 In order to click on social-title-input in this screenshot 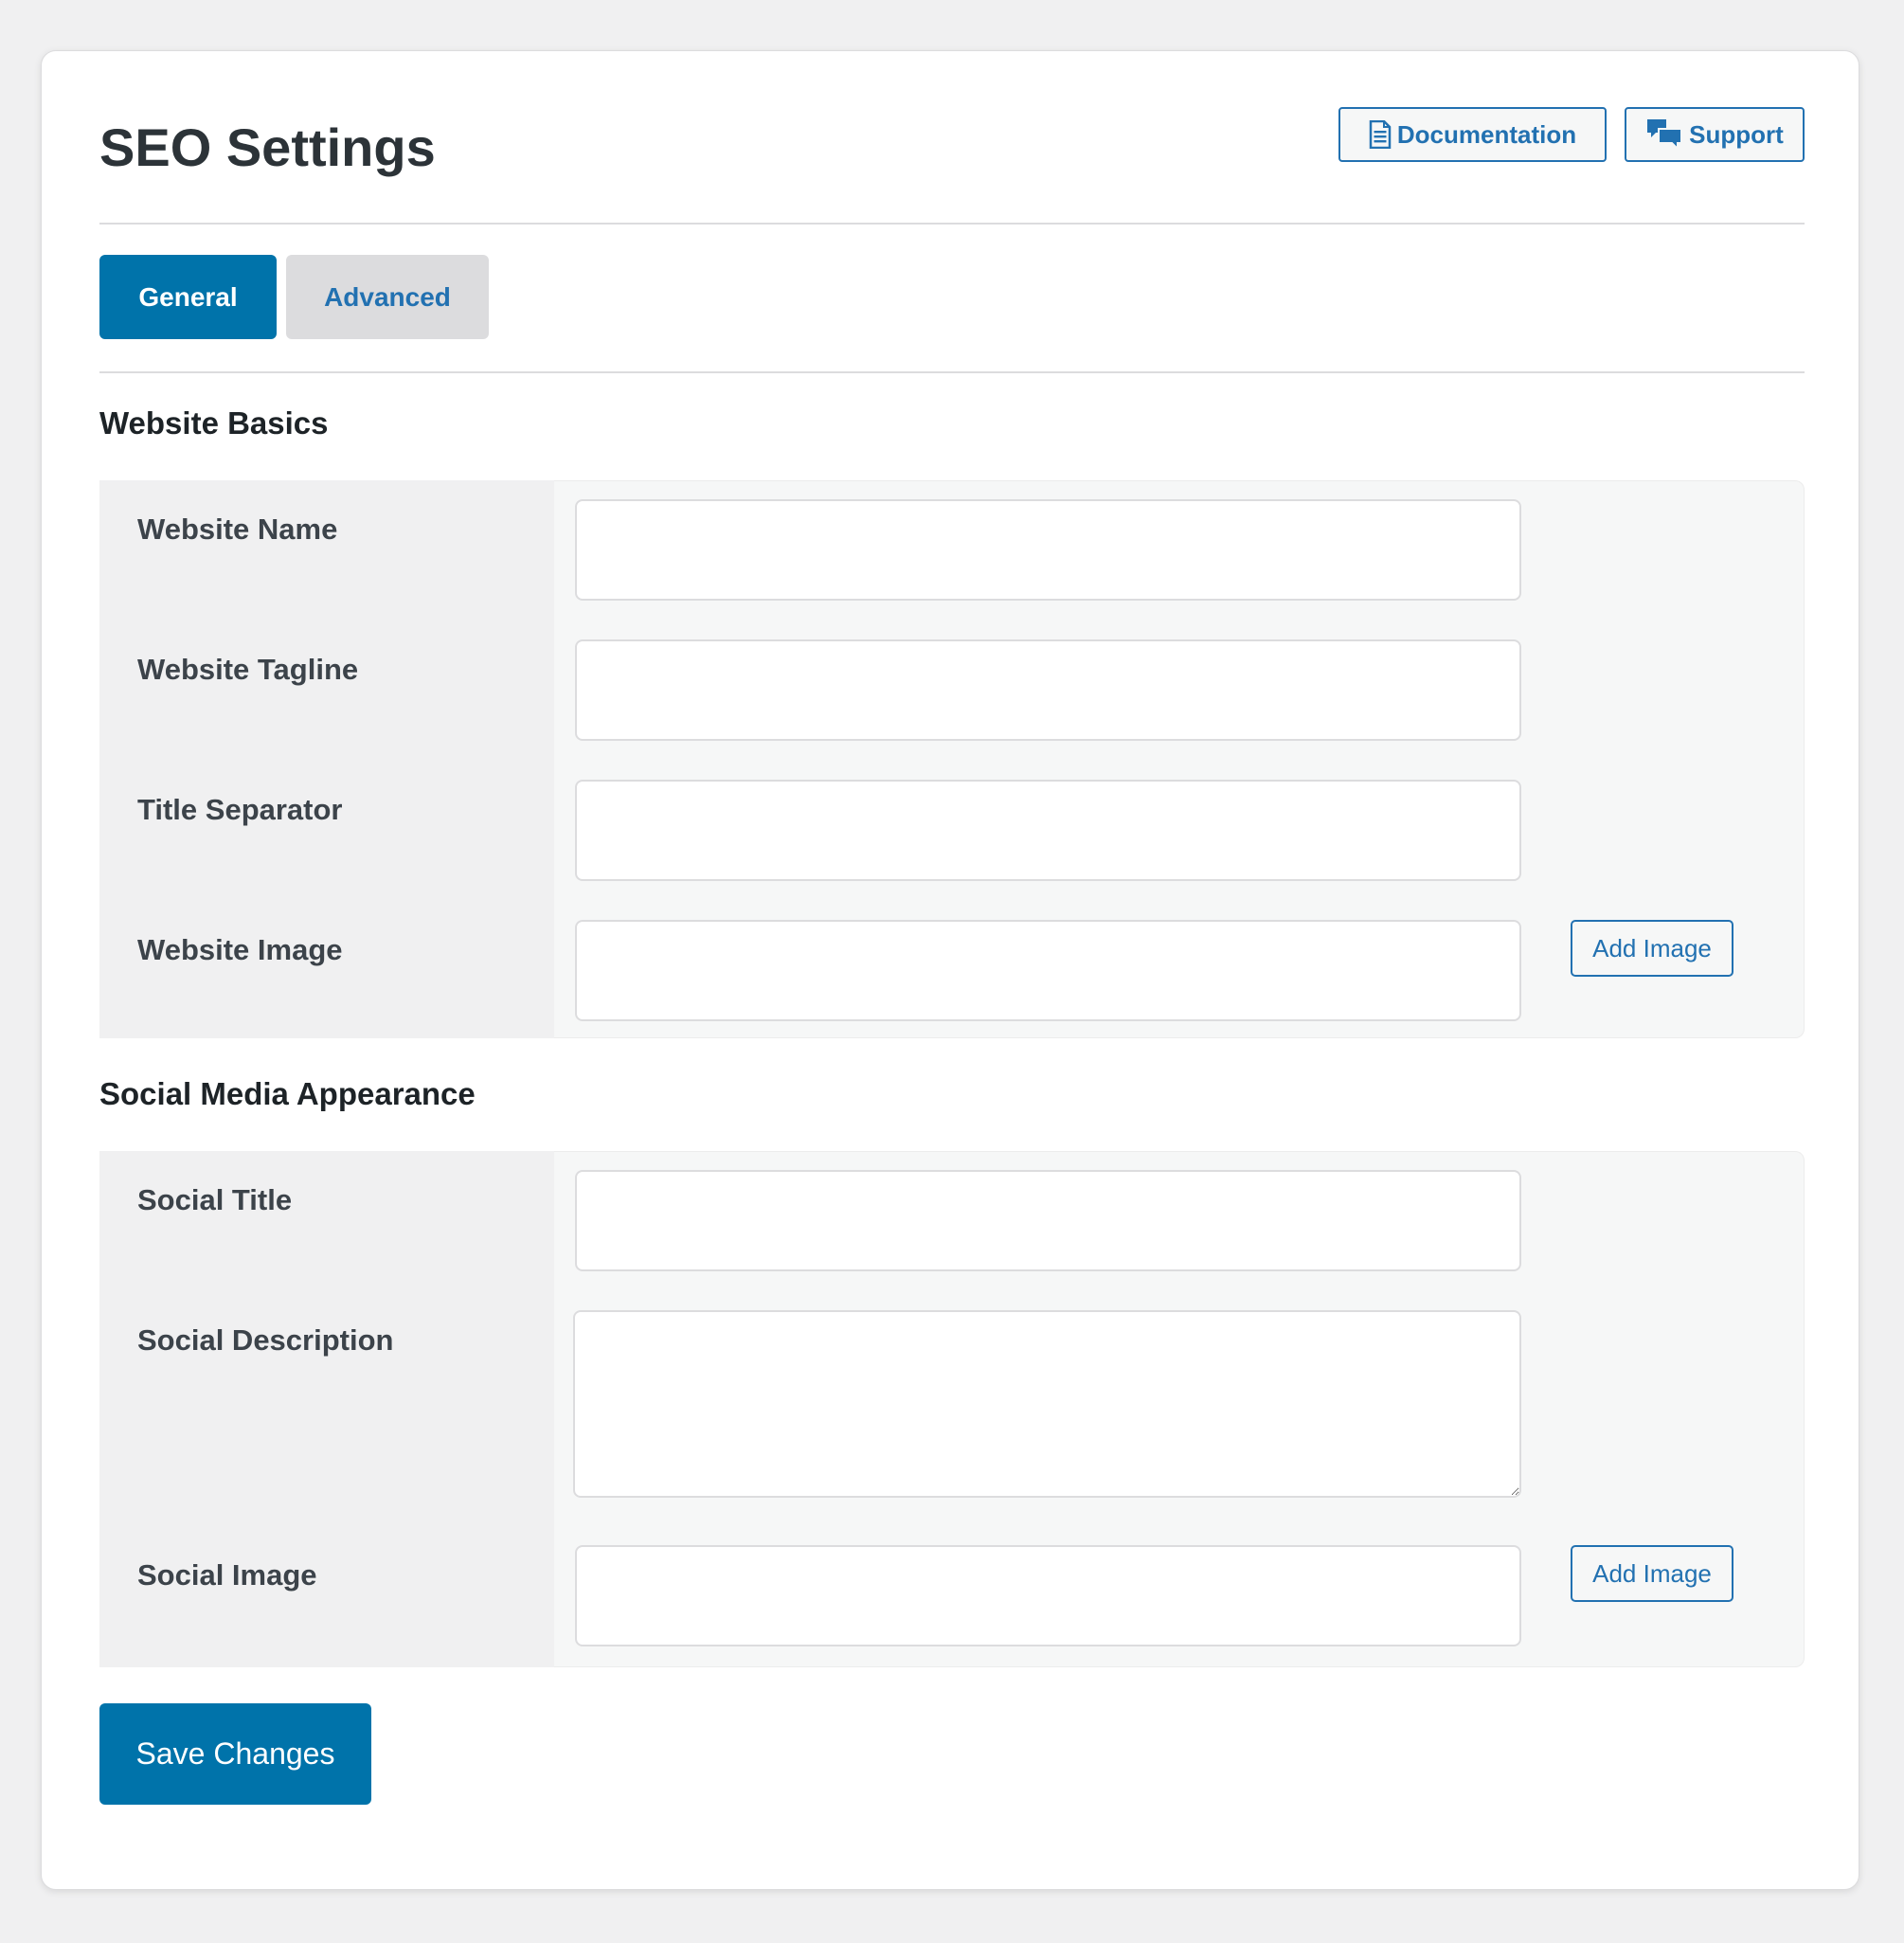, I will do `click(1048, 1220)`.